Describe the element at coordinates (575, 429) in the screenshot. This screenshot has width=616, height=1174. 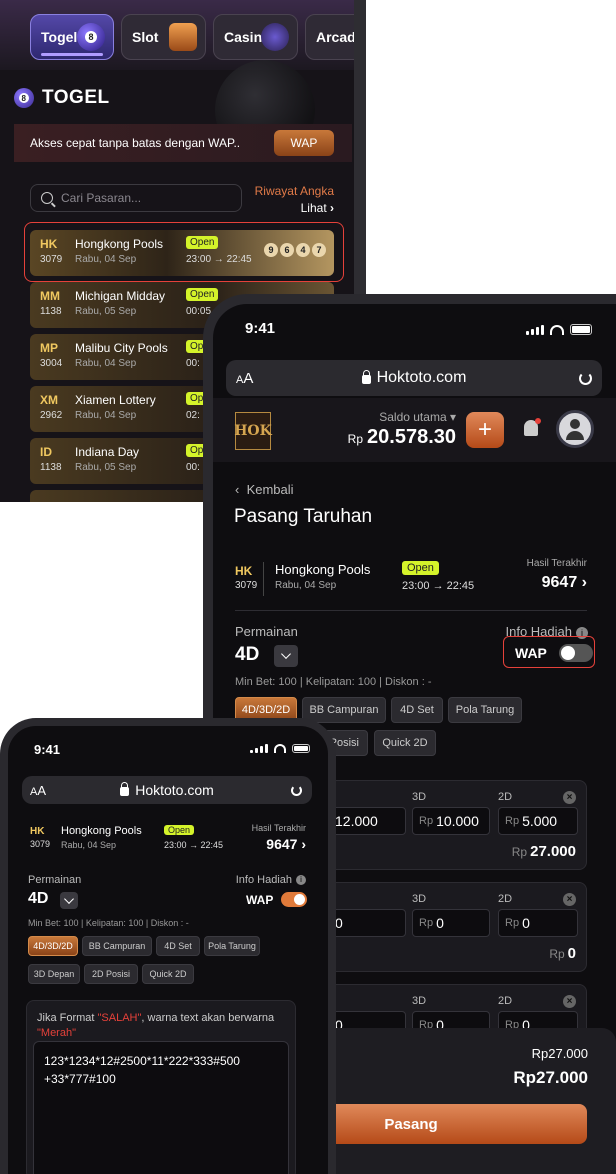
I see `avatar` at that location.